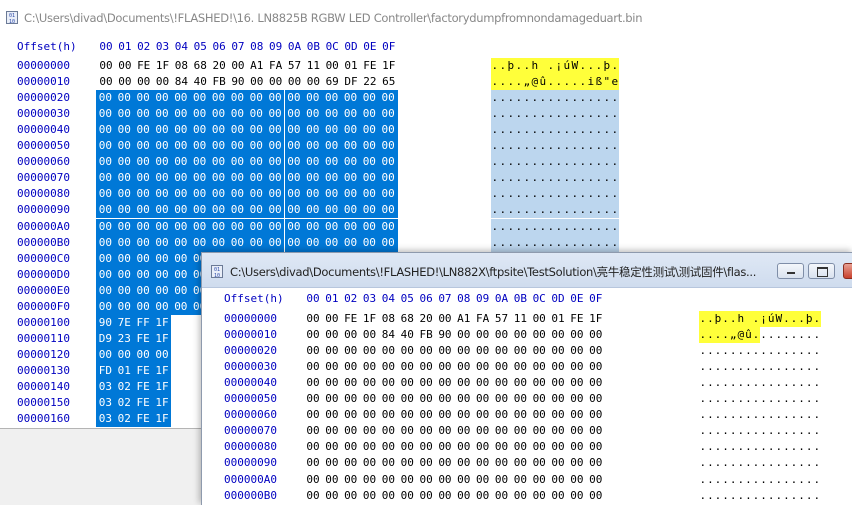 Image resolution: width=852 pixels, height=505 pixels. Describe the element at coordinates (124, 370) in the screenshot. I see `hex-byte: 01` at that location.